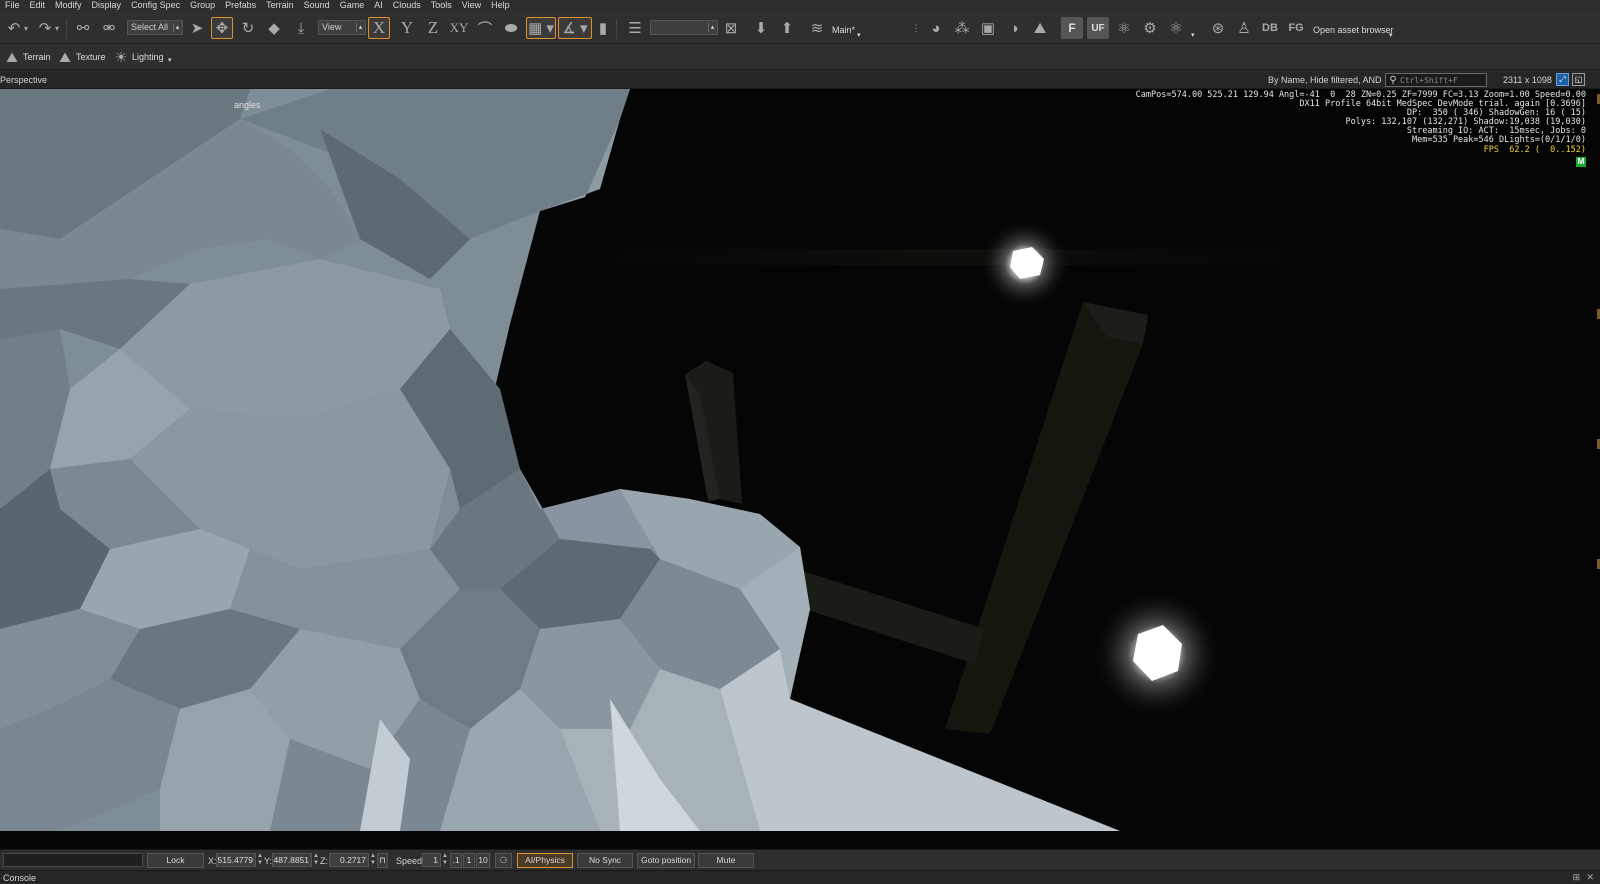  Describe the element at coordinates (485, 28) in the screenshot. I see `terrain-follow-icon: ⌒` at that location.